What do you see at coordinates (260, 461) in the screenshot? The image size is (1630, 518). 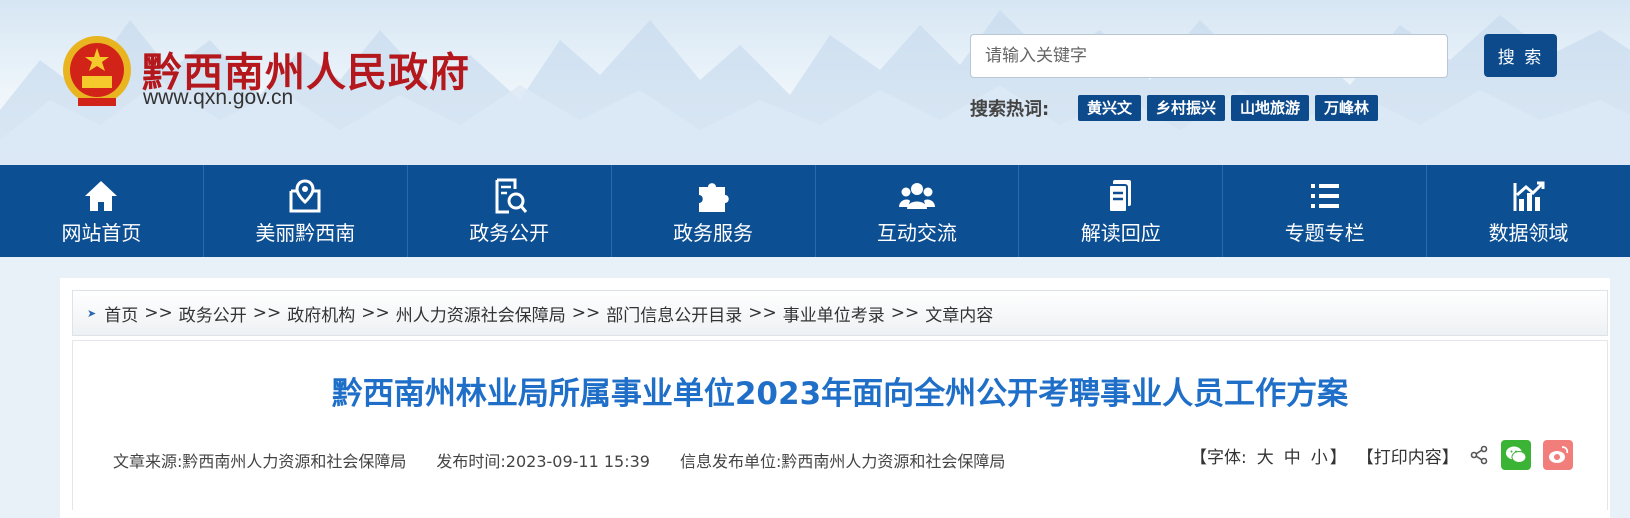 I see `article-source: 文章来源:黔西南州人力资源和社会保障局` at bounding box center [260, 461].